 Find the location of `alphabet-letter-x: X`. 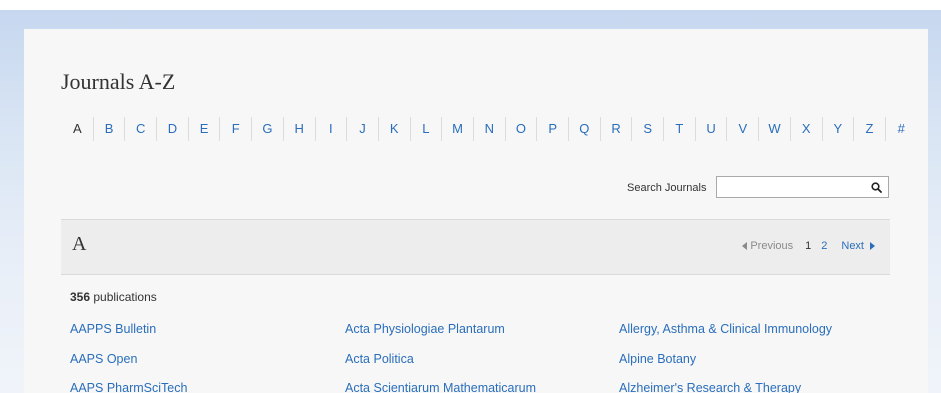

alphabet-letter-x: X is located at coordinates (805, 129).